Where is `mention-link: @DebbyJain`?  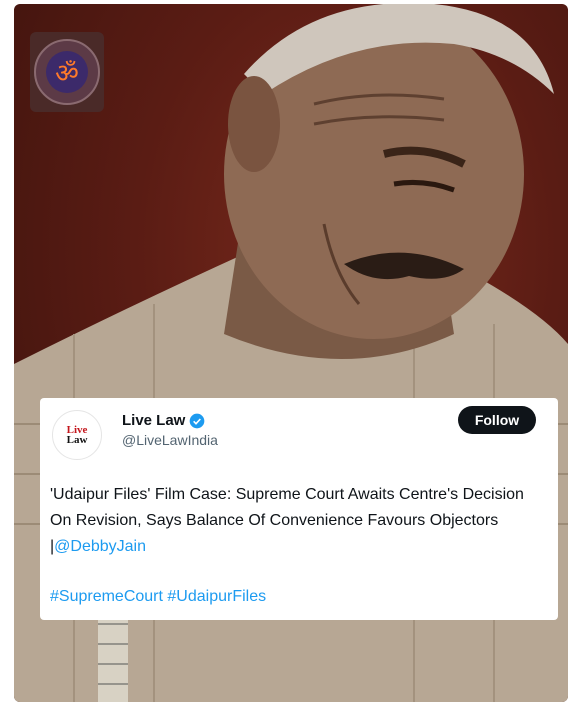
mention-link: @DebbyJain is located at coordinates (100, 546).